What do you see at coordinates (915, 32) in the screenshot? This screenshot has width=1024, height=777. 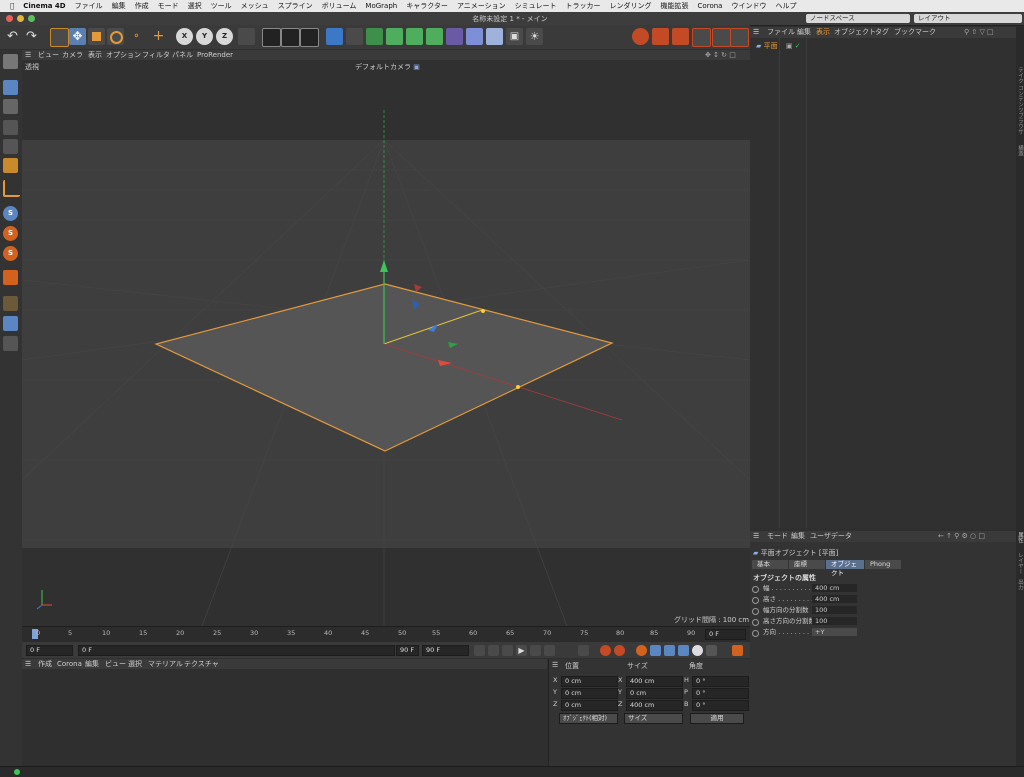 I see `object-menu-bookmark: ブックマーク` at bounding box center [915, 32].